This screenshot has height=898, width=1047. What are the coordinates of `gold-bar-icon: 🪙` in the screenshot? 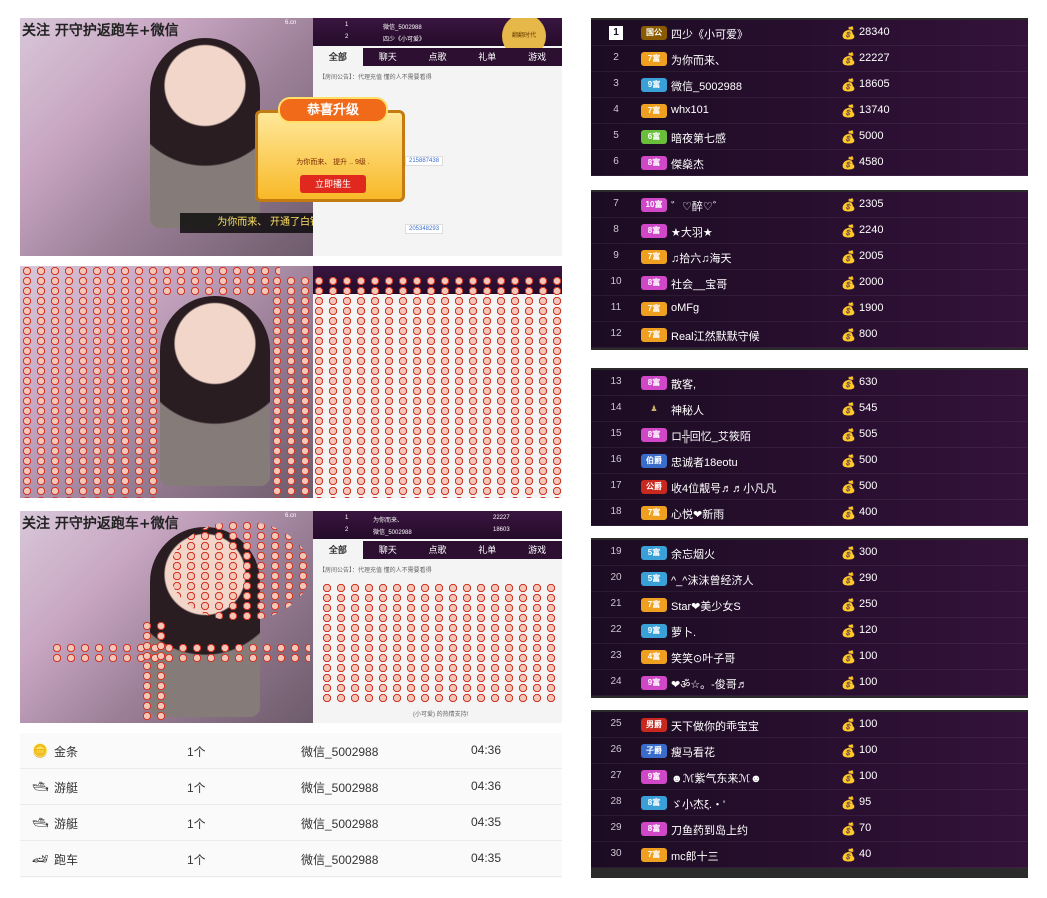 It's located at (40, 750).